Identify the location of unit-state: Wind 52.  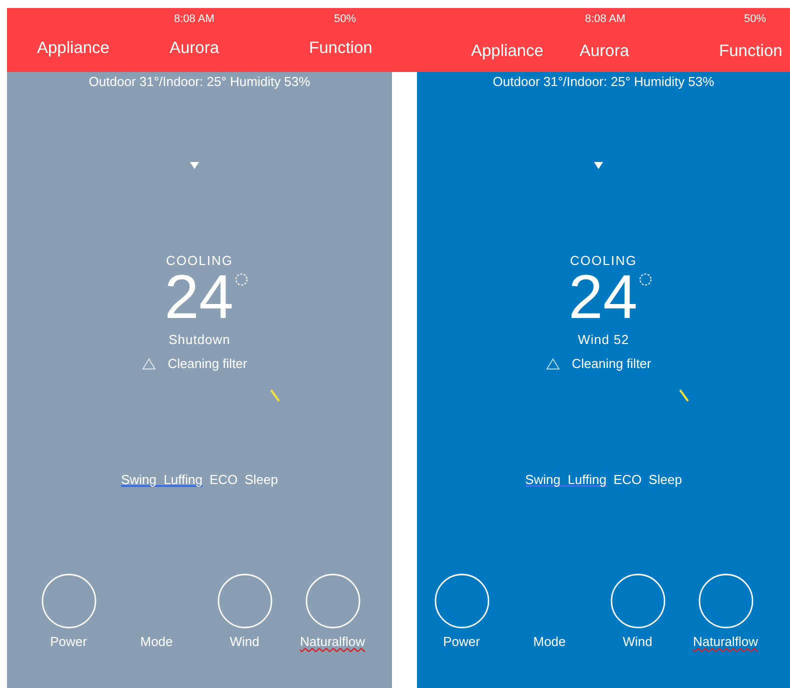
(604, 339).